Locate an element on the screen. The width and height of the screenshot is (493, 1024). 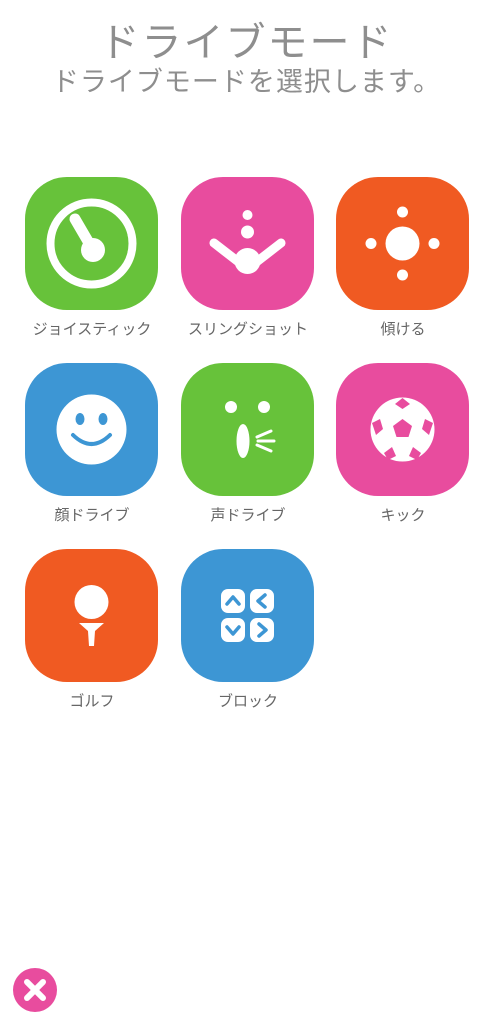
arrow-blocks-icon is located at coordinates (247, 615).